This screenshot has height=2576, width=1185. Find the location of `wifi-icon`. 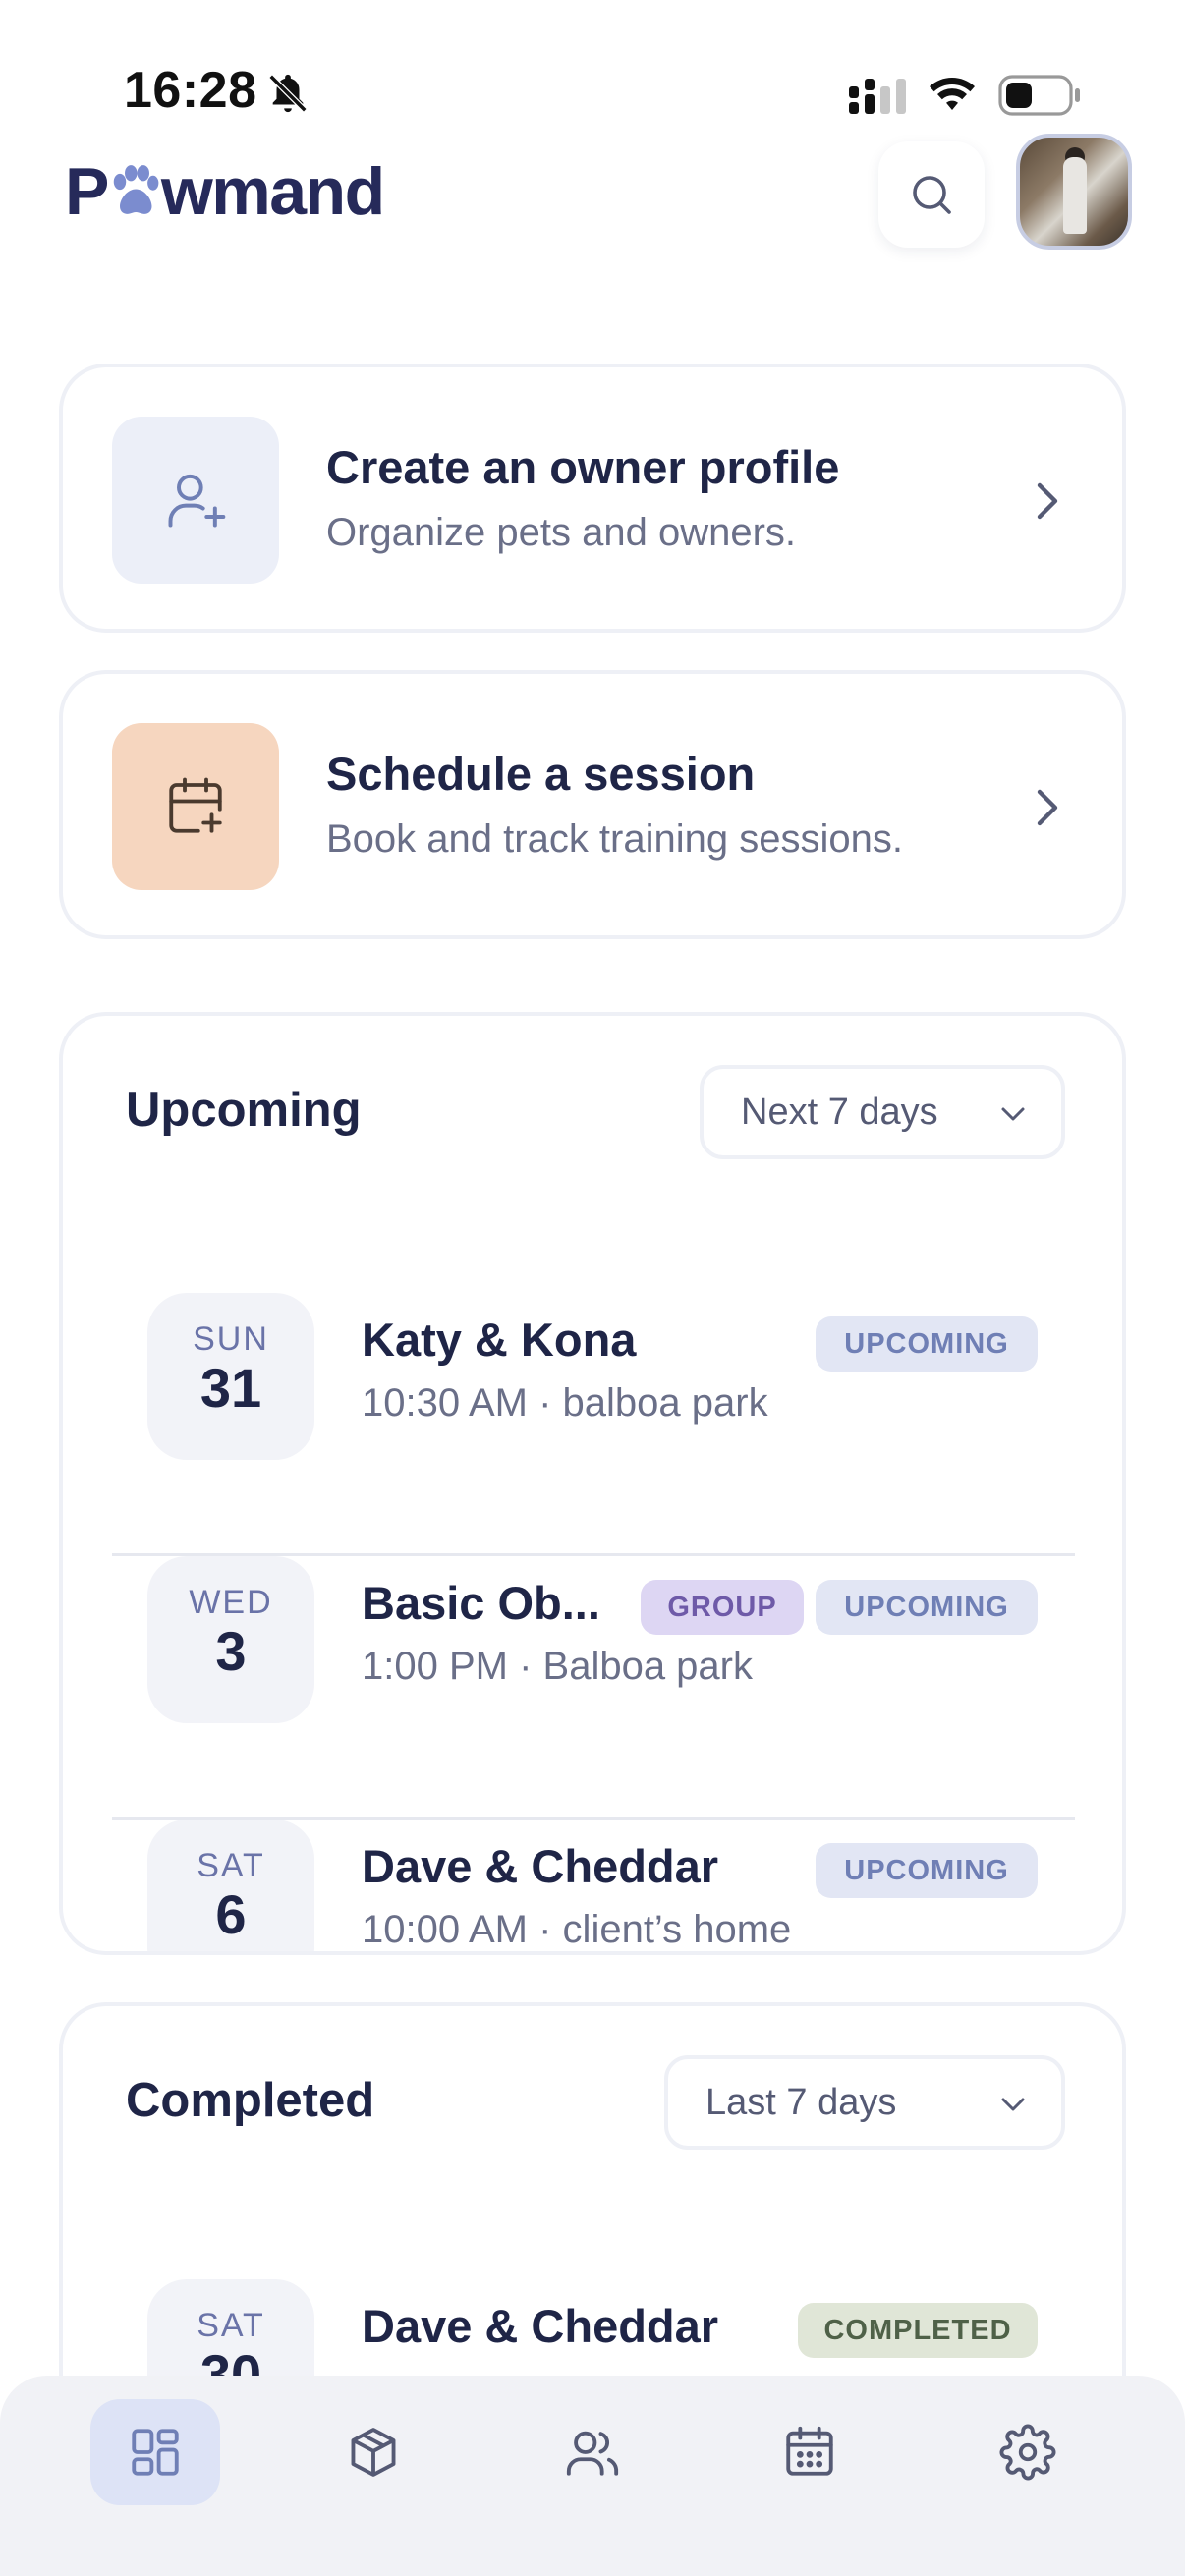

wifi-icon is located at coordinates (953, 94).